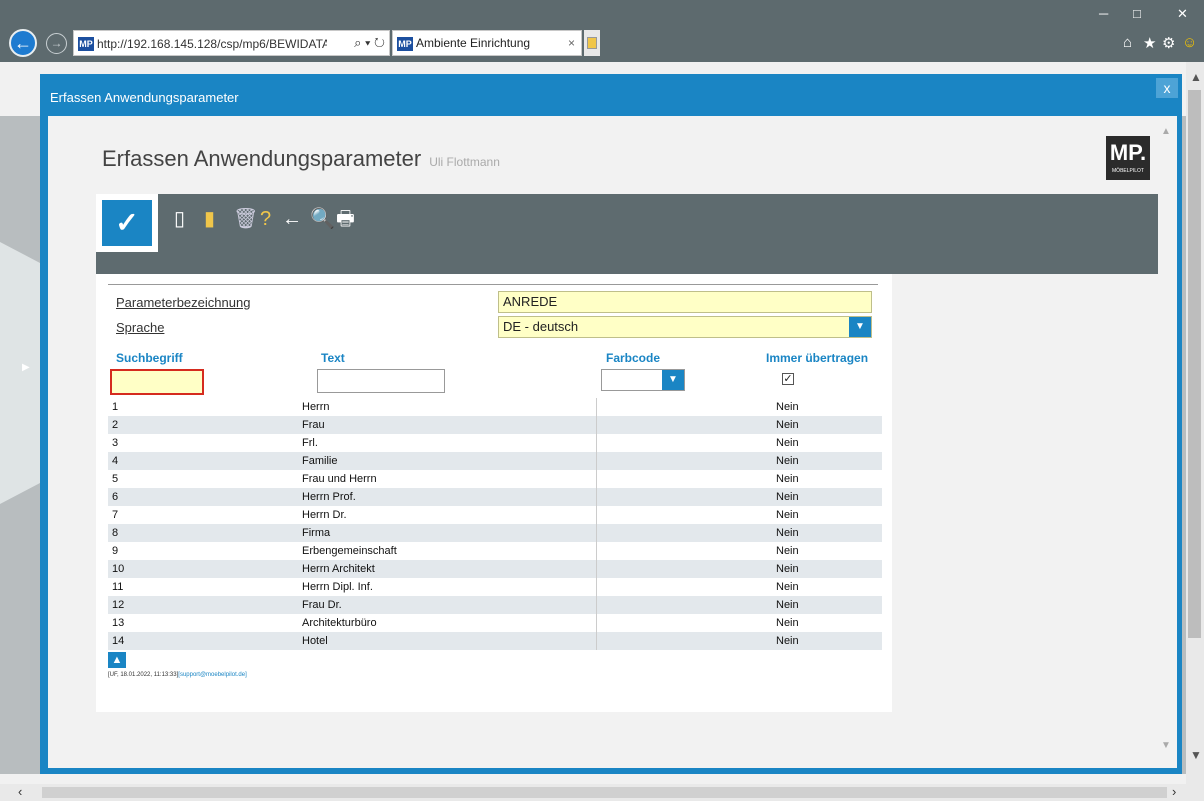 The image size is (1204, 801). What do you see at coordinates (788, 379) in the screenshot?
I see `filter-immer-checkbox: ✓` at bounding box center [788, 379].